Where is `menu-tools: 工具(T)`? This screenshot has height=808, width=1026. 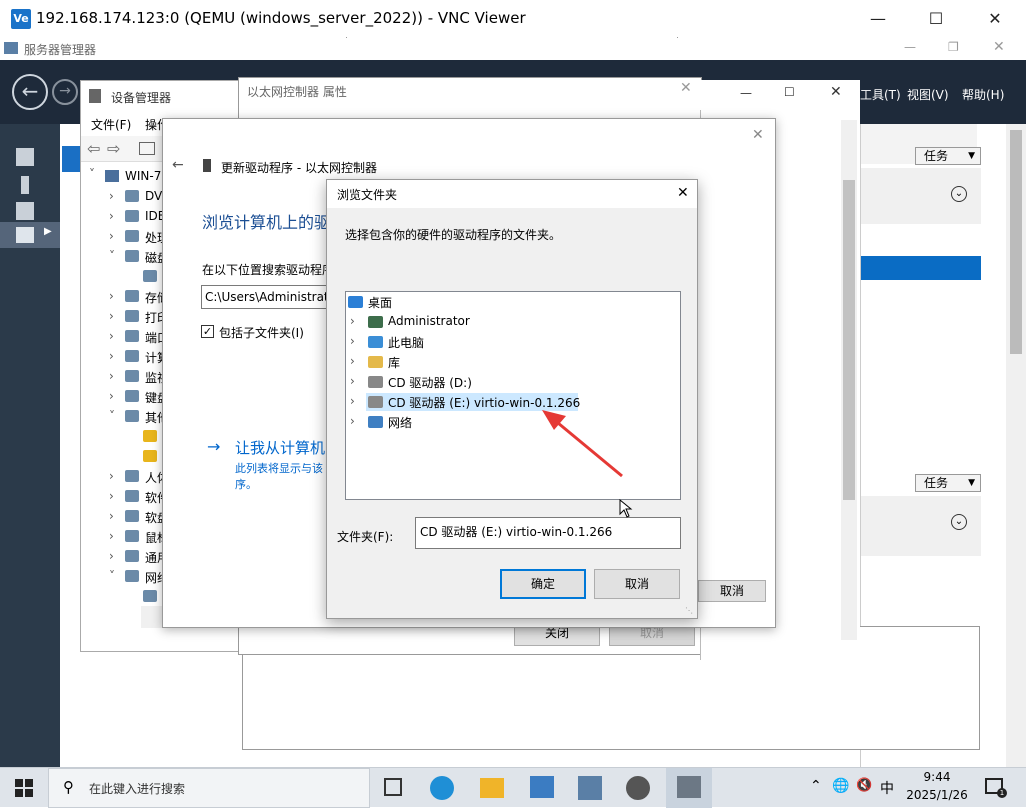 menu-tools: 工具(T) is located at coordinates (880, 94).